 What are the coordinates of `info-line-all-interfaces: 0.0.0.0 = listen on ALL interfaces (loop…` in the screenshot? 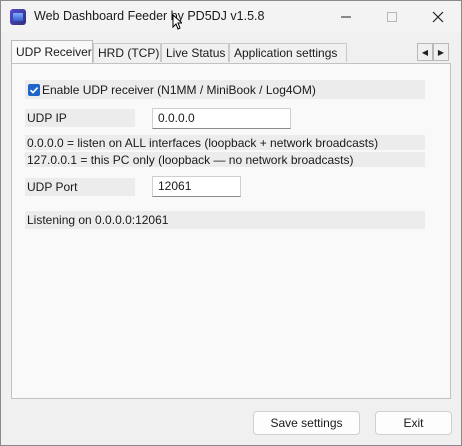 It's located at (203, 143).